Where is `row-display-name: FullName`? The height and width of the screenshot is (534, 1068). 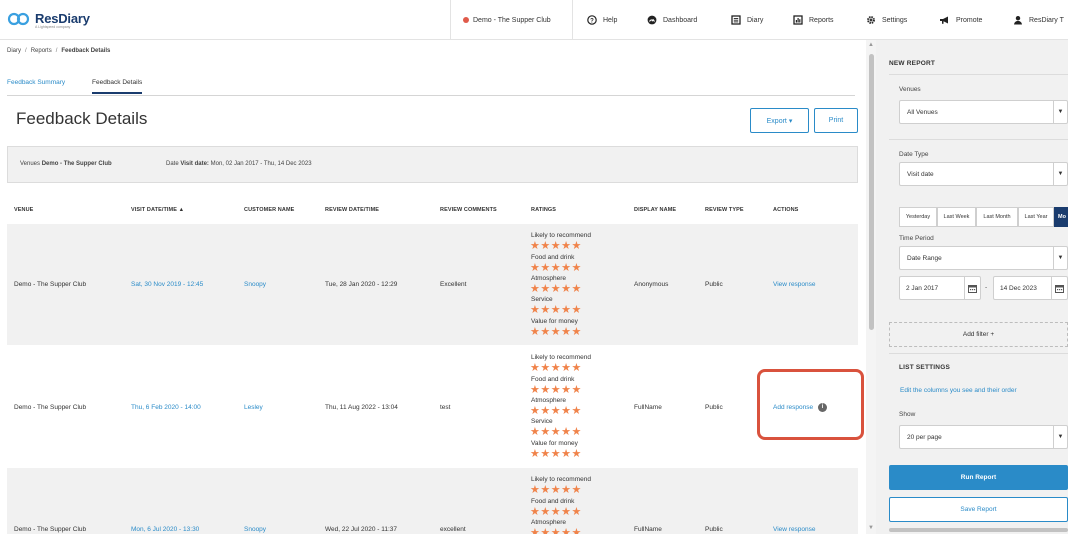
row-display-name: FullName is located at coordinates (648, 407).